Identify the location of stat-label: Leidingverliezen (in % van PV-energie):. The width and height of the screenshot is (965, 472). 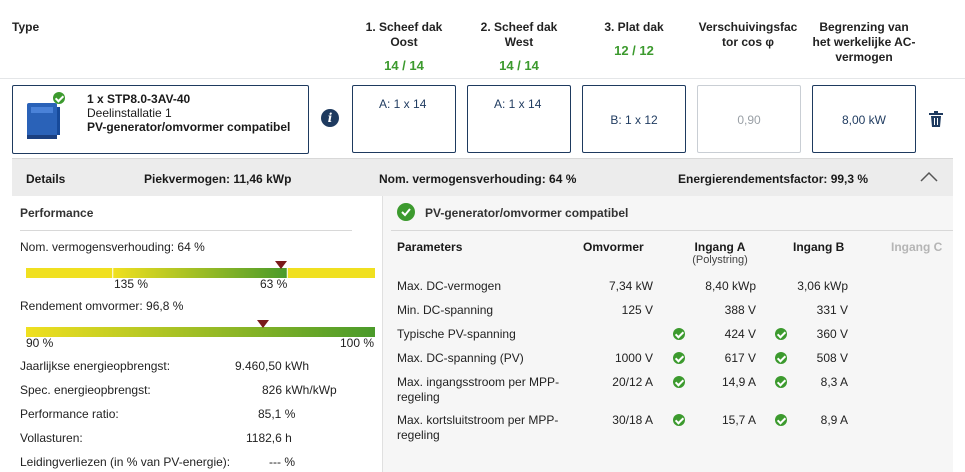
(125, 462).